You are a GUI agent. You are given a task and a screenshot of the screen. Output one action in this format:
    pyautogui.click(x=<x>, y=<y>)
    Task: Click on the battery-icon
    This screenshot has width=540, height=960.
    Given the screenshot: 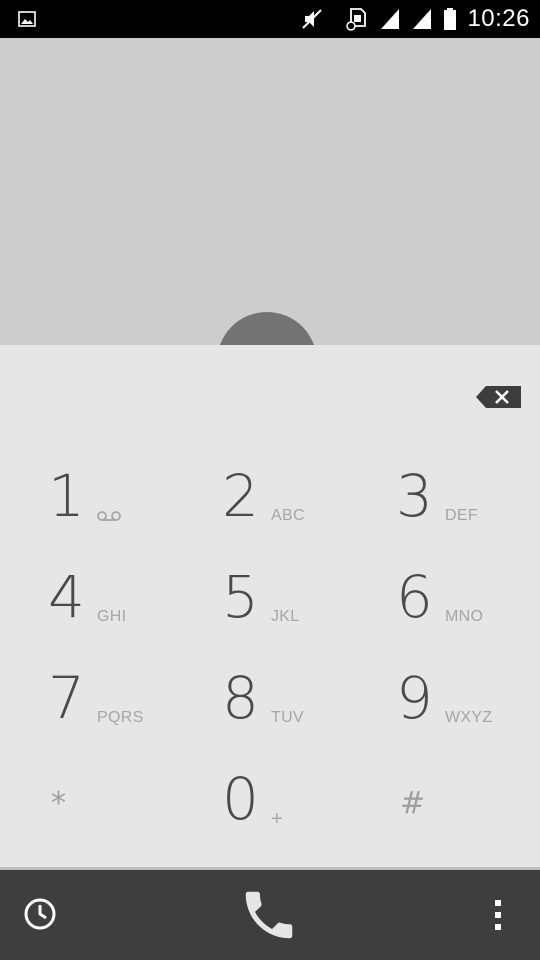 What is the action you would take?
    pyautogui.click(x=450, y=19)
    